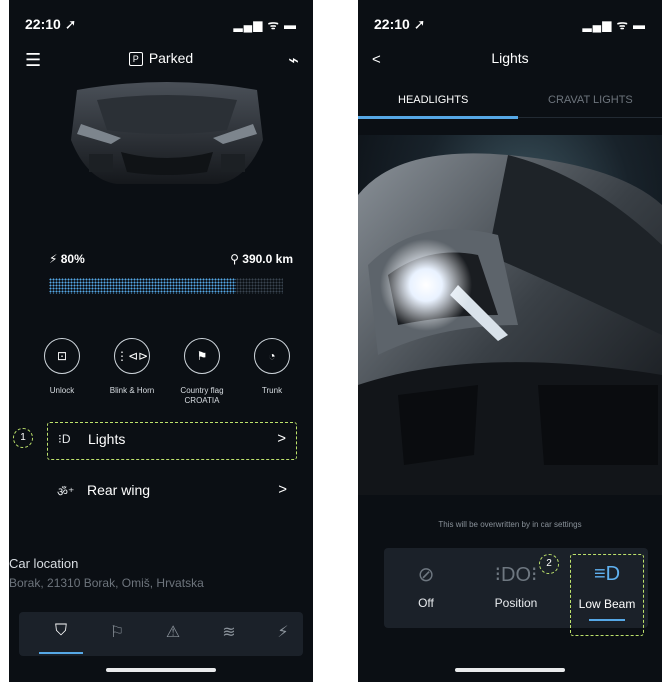 This screenshot has width=662, height=682. Describe the element at coordinates (135, 59) in the screenshot. I see `parking-icon: P` at that location.